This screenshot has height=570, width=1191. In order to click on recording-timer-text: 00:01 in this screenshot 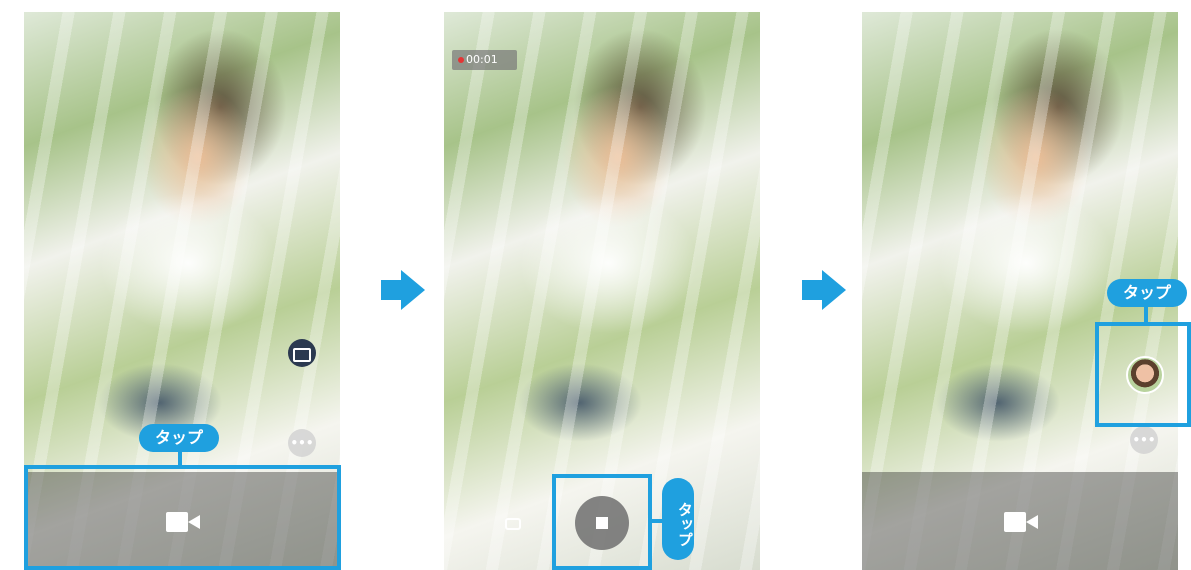, I will do `click(482, 59)`.